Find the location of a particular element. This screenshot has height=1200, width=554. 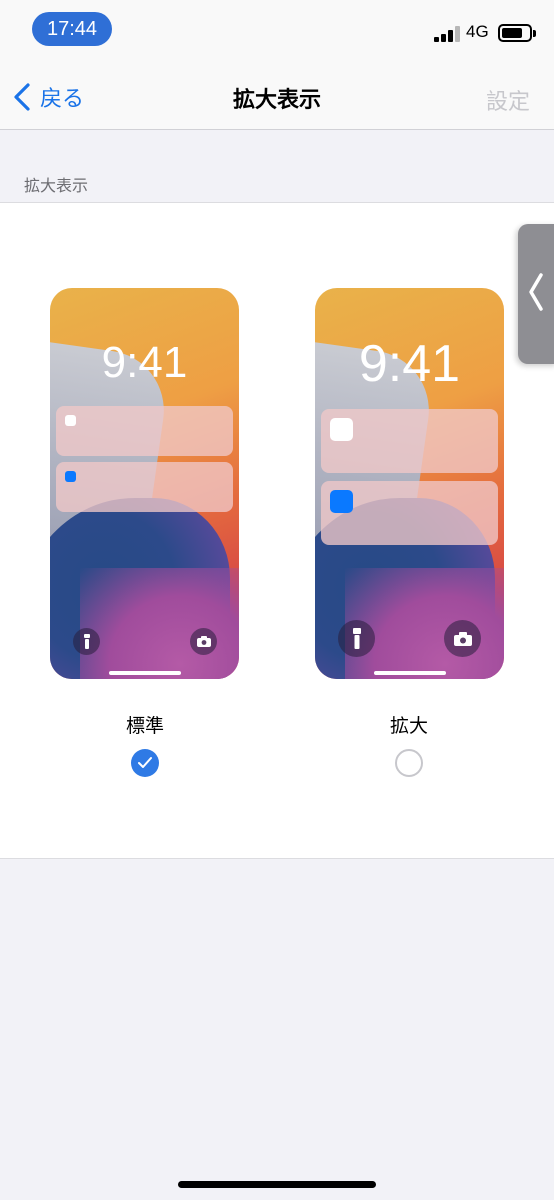

home-indicator is located at coordinates (277, 1184).